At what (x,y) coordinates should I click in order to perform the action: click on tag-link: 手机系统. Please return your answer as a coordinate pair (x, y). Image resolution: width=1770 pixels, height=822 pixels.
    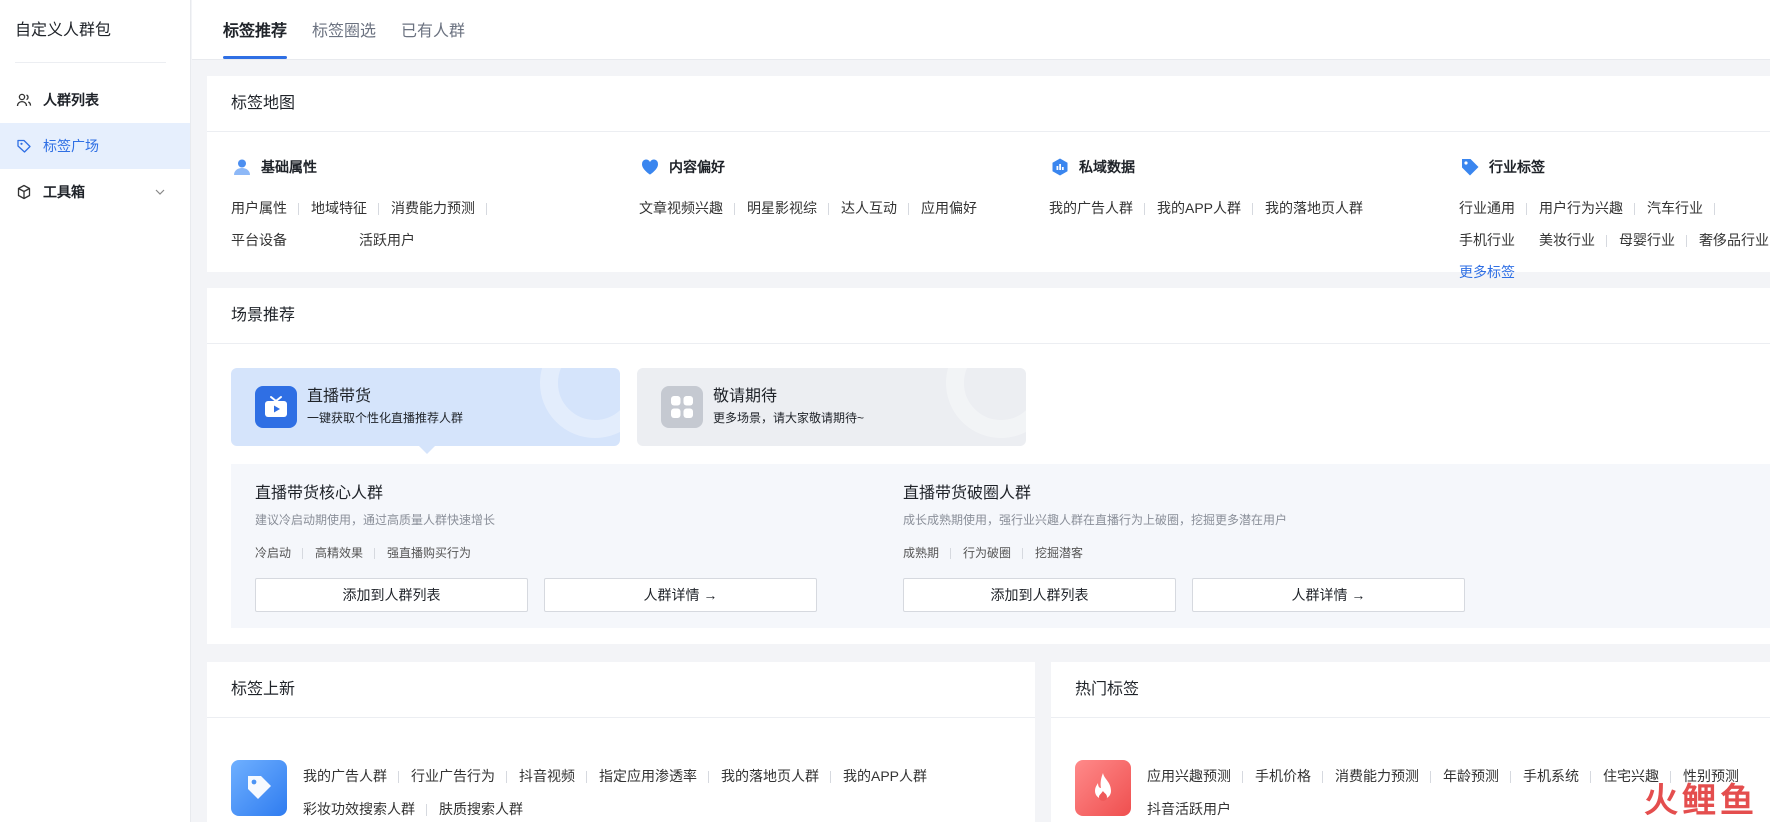
    Looking at the image, I should click on (1557, 776).